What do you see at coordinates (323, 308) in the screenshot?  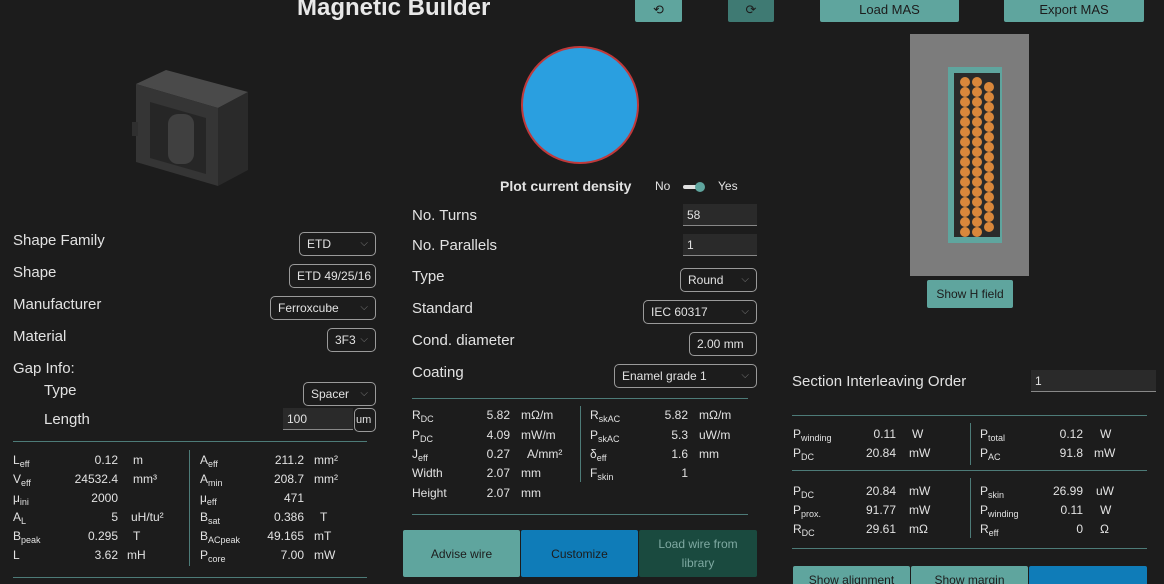 I see `manufacturer-select: Ferroxcube ⌵` at bounding box center [323, 308].